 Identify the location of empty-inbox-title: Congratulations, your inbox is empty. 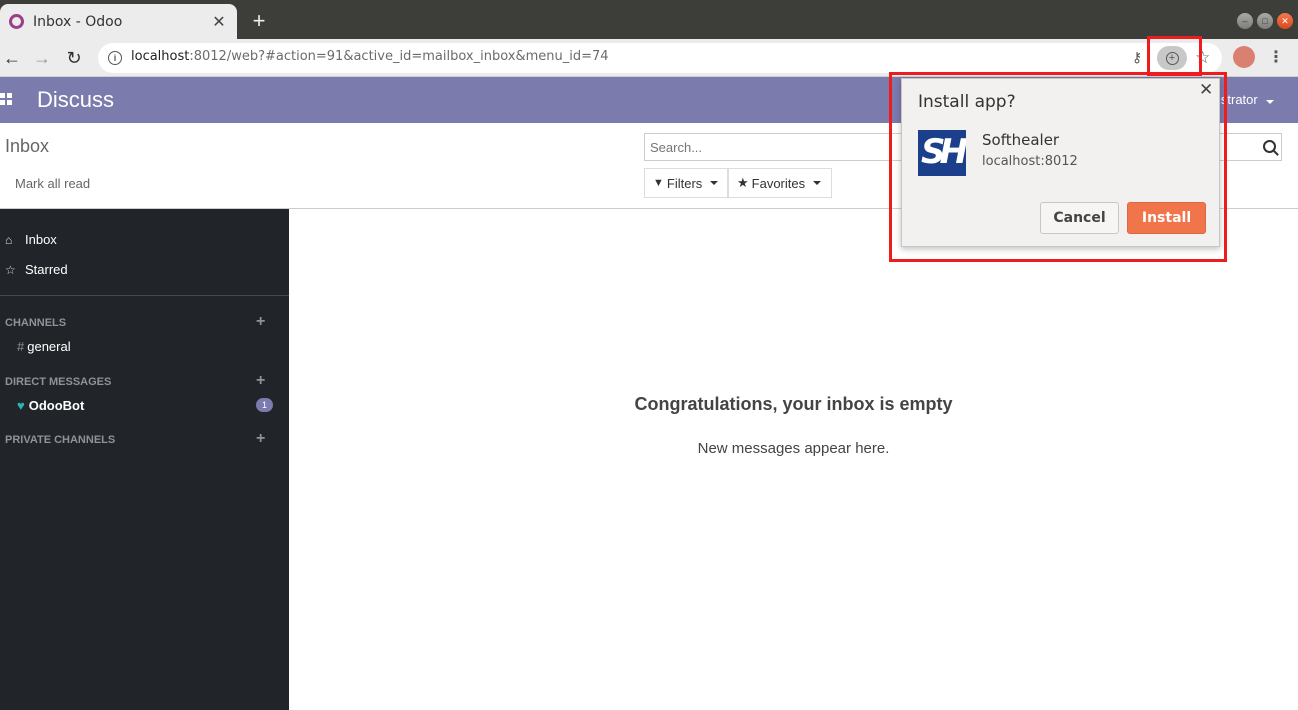
(793, 404).